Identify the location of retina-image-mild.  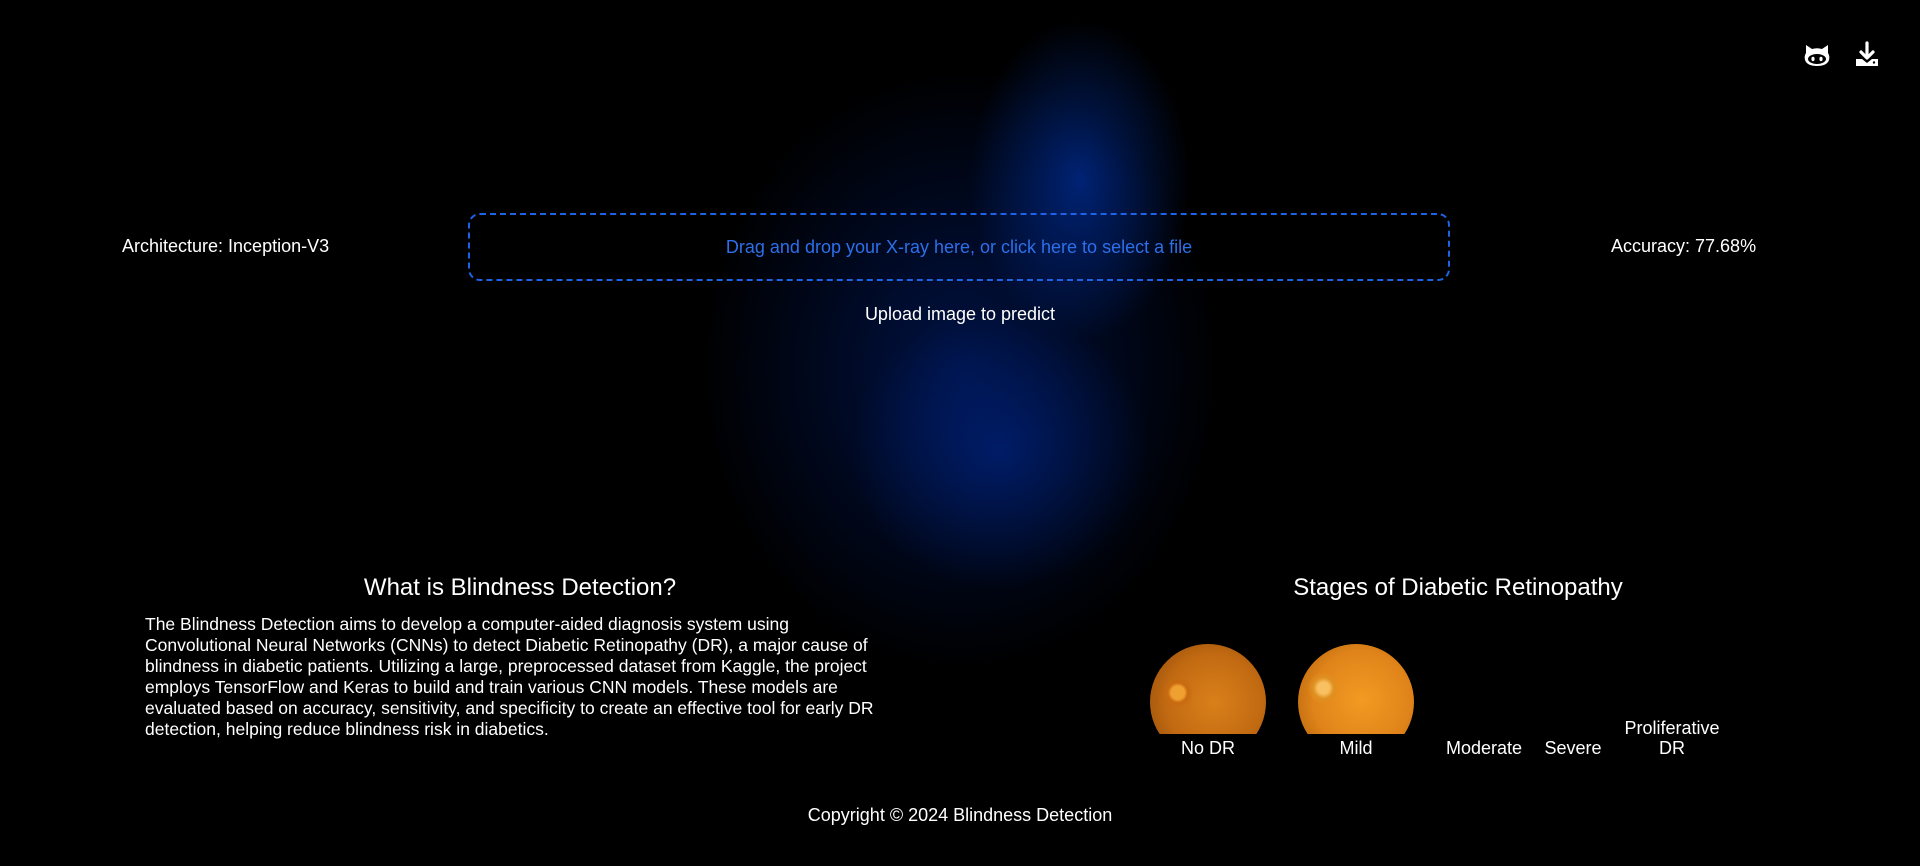
(1356, 689).